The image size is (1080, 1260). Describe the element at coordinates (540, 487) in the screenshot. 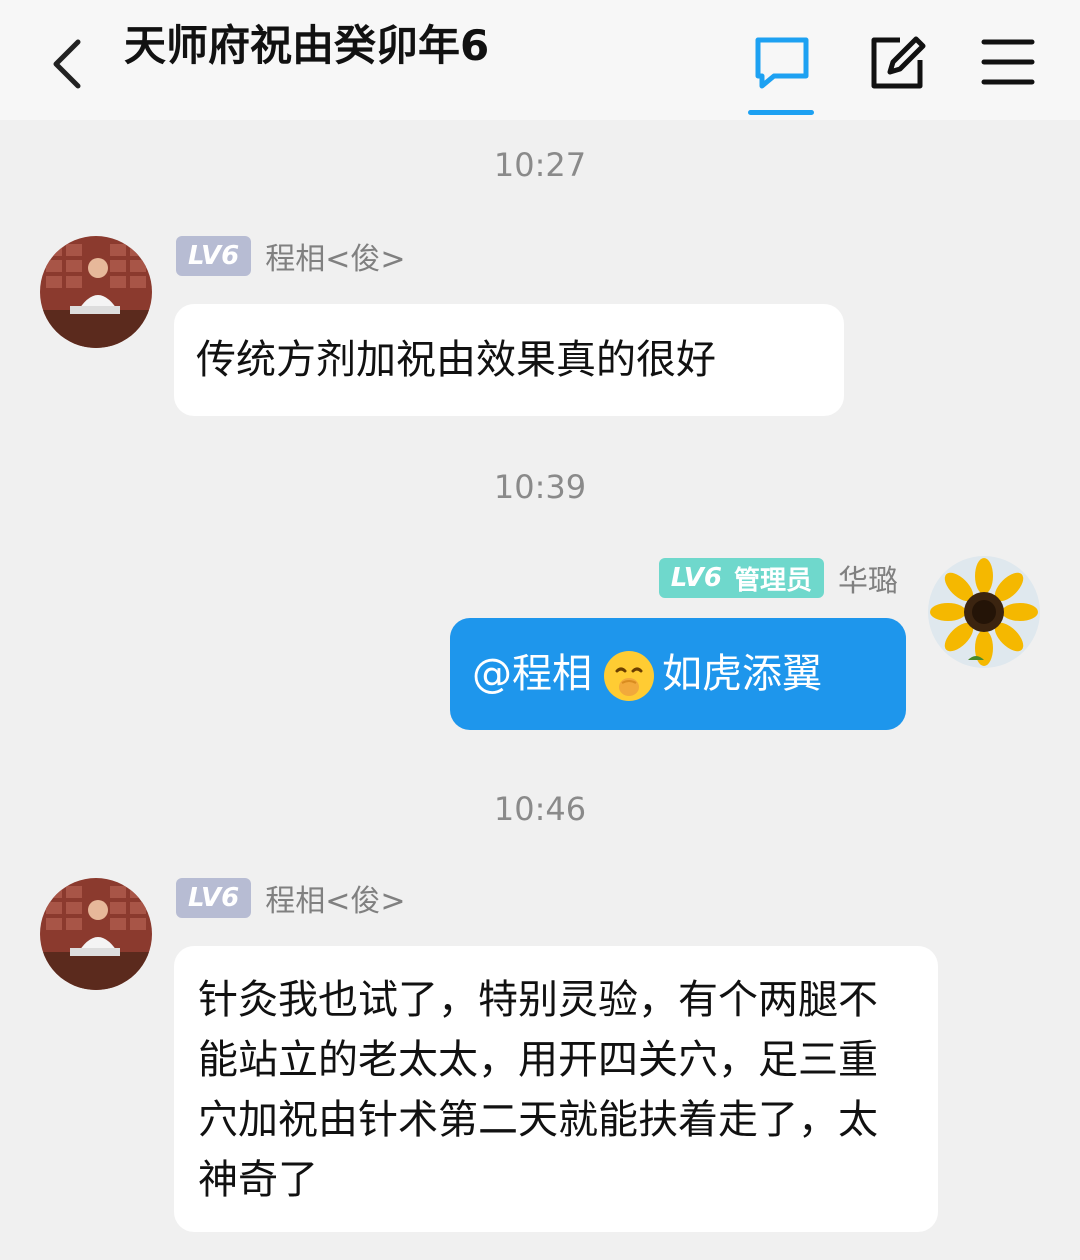

I see `timestamp: 10:39` at that location.